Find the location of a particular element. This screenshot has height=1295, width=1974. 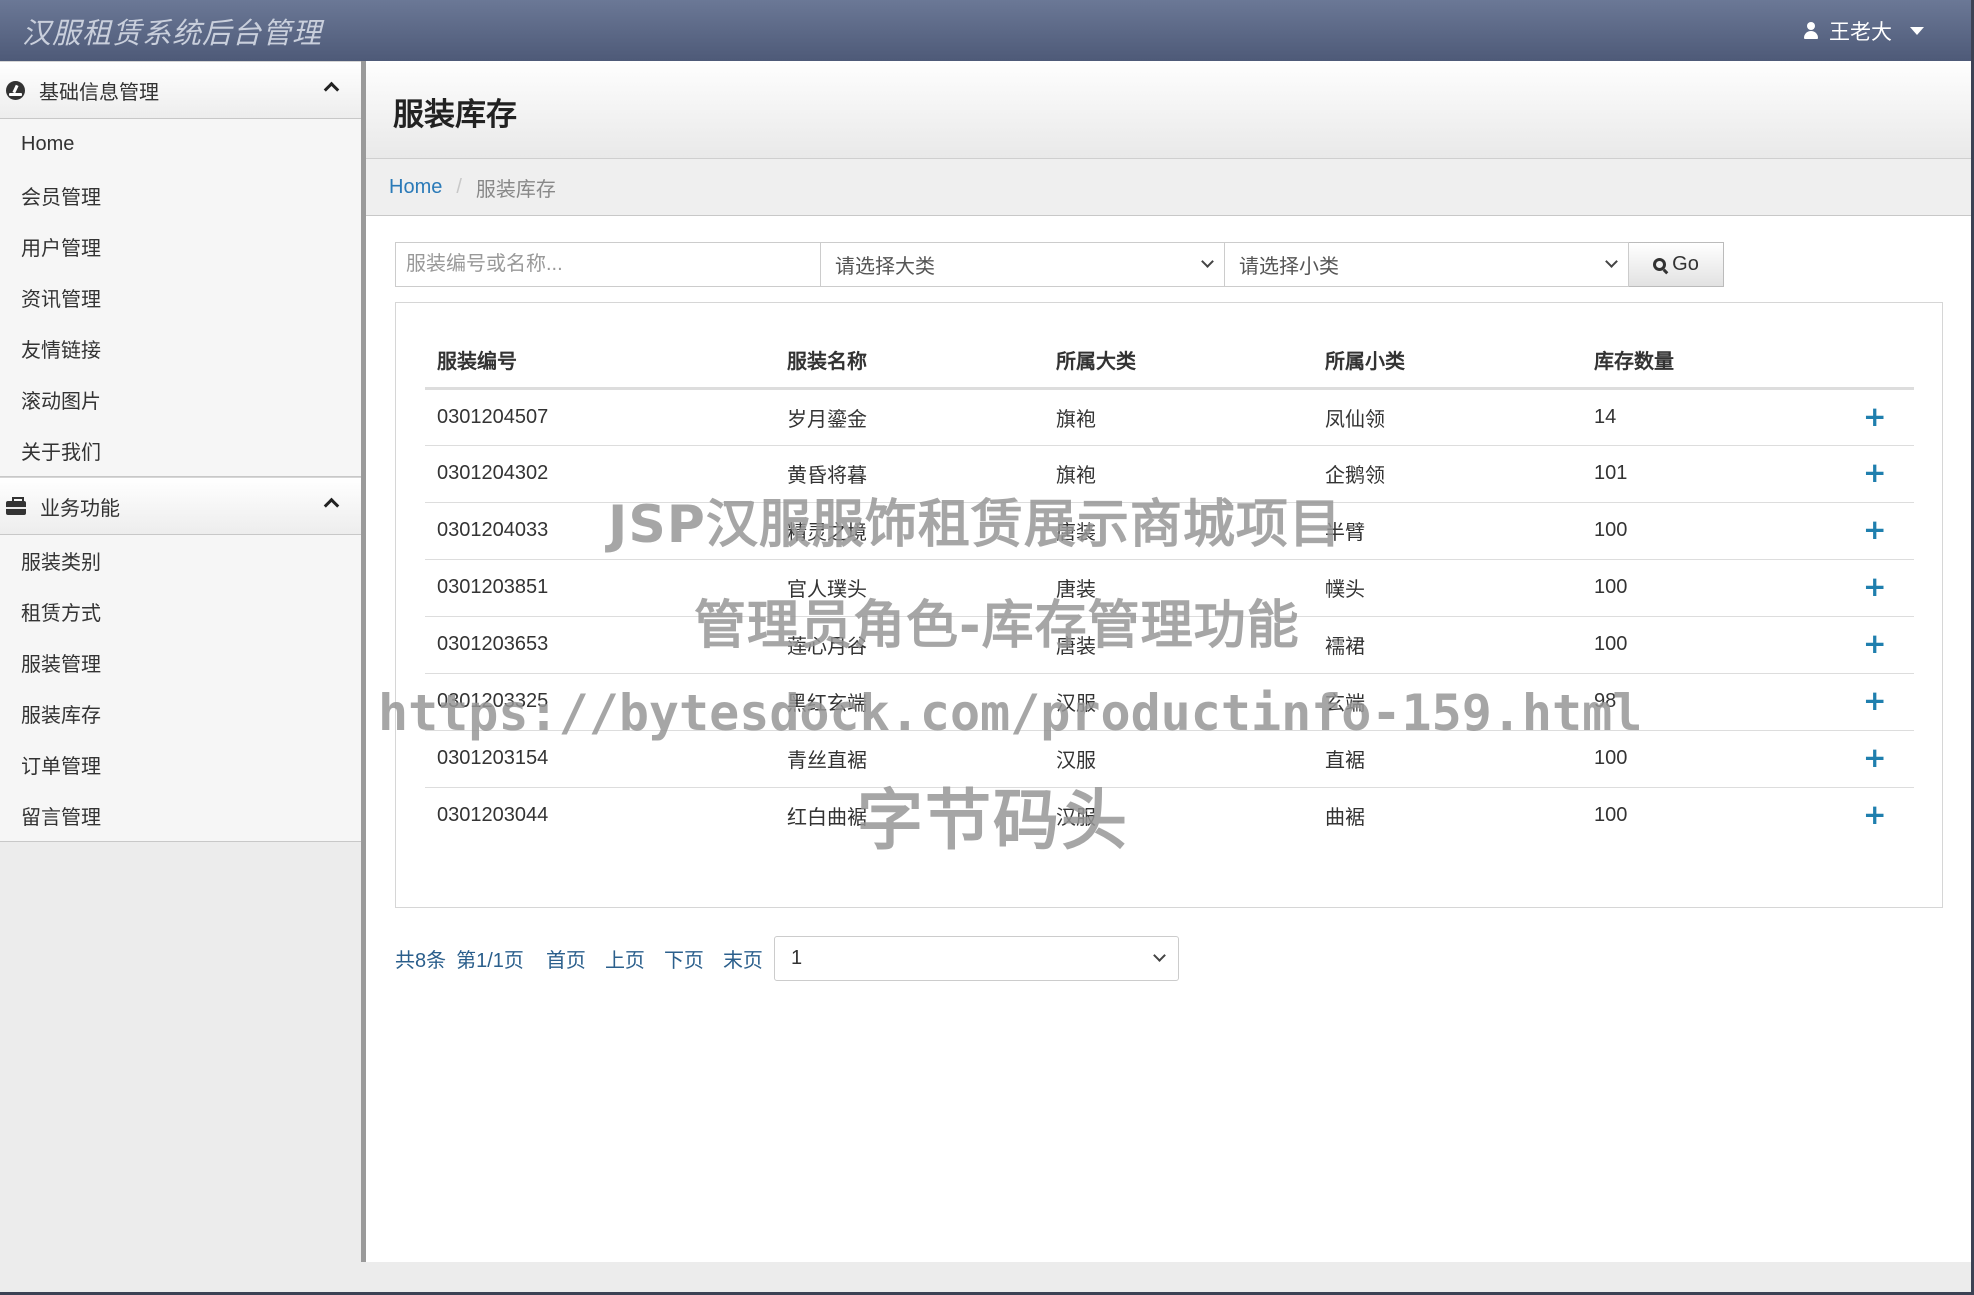

column-header-category: 所属大类 is located at coordinates (1178, 361).